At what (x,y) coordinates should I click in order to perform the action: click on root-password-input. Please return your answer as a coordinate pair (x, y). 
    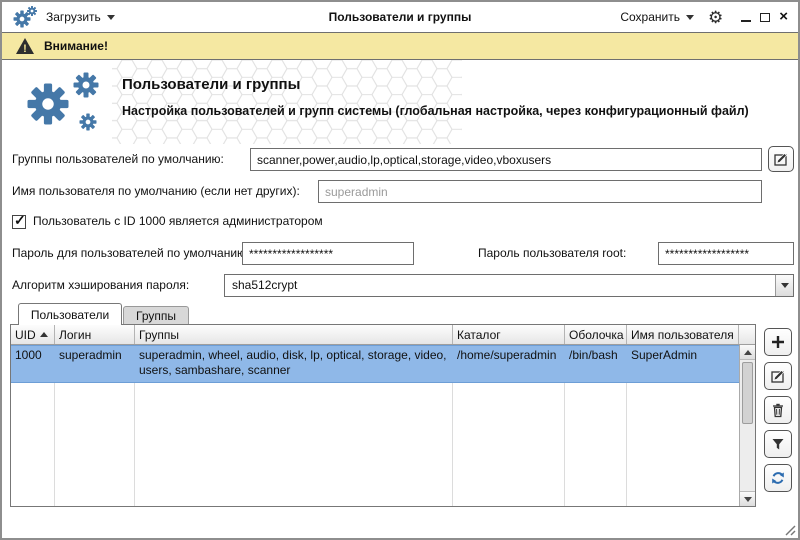
    Looking at the image, I should click on (726, 253).